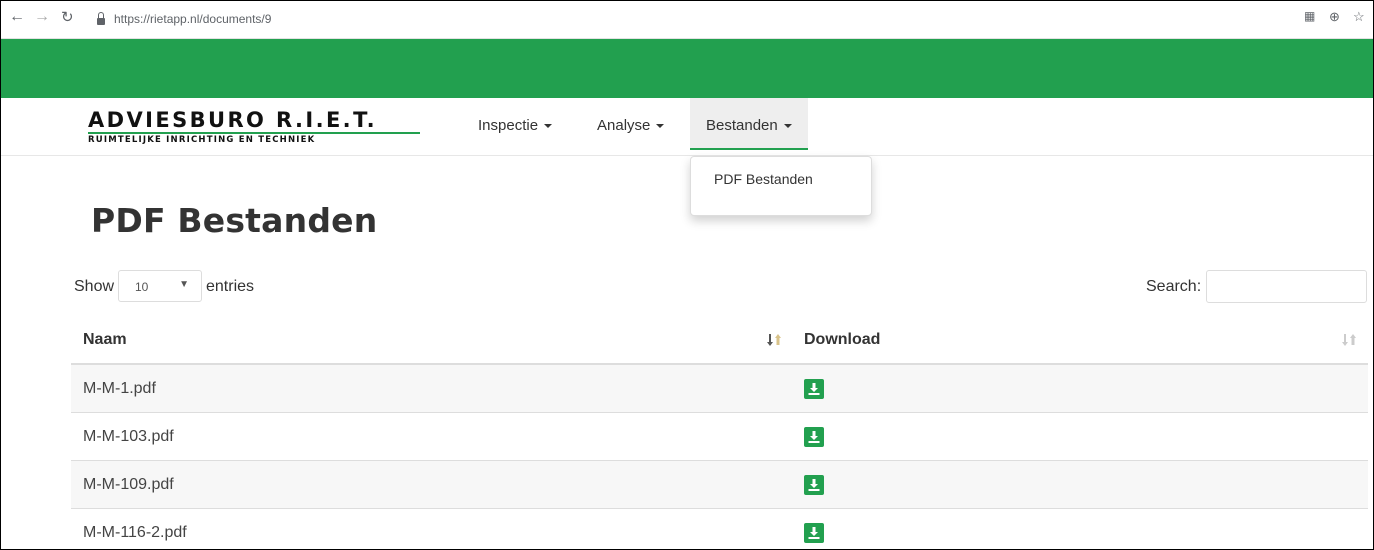 This screenshot has width=1374, height=550. What do you see at coordinates (1359, 17) in the screenshot?
I see `bookmark-star-icon: ☆` at bounding box center [1359, 17].